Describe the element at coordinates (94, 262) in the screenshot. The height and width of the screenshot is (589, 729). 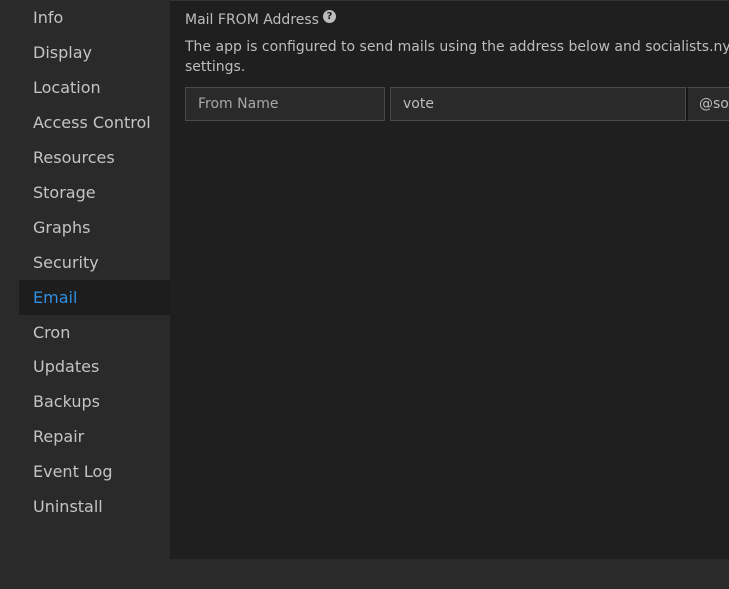
I see `sidebar-item-security: Security` at that location.